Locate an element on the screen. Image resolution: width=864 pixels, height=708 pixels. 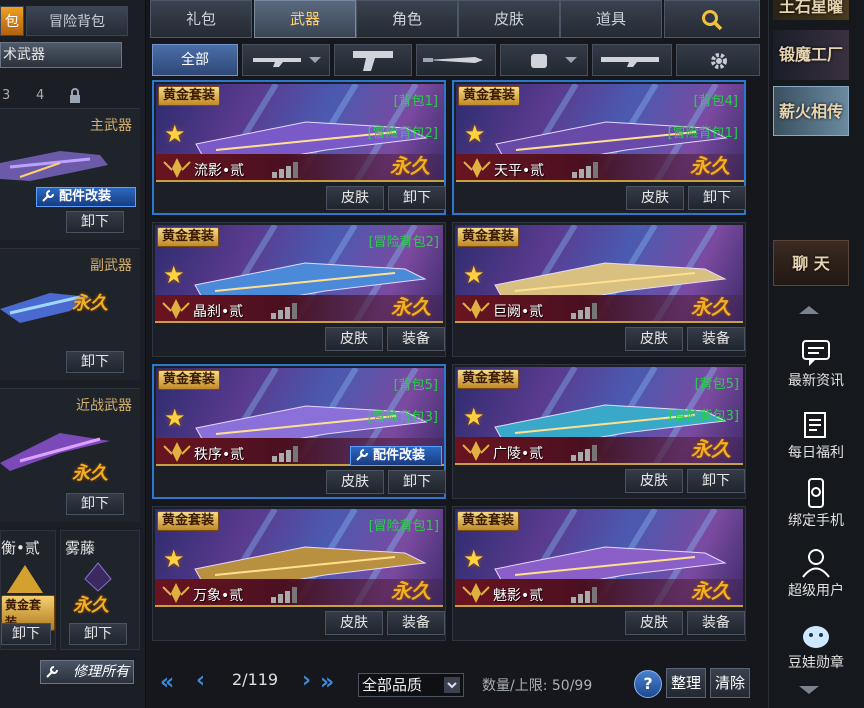
weapon-card: 黄金套装 ★ 魅影•贰 永久 皮肤 装备 is located at coordinates (599, 573).